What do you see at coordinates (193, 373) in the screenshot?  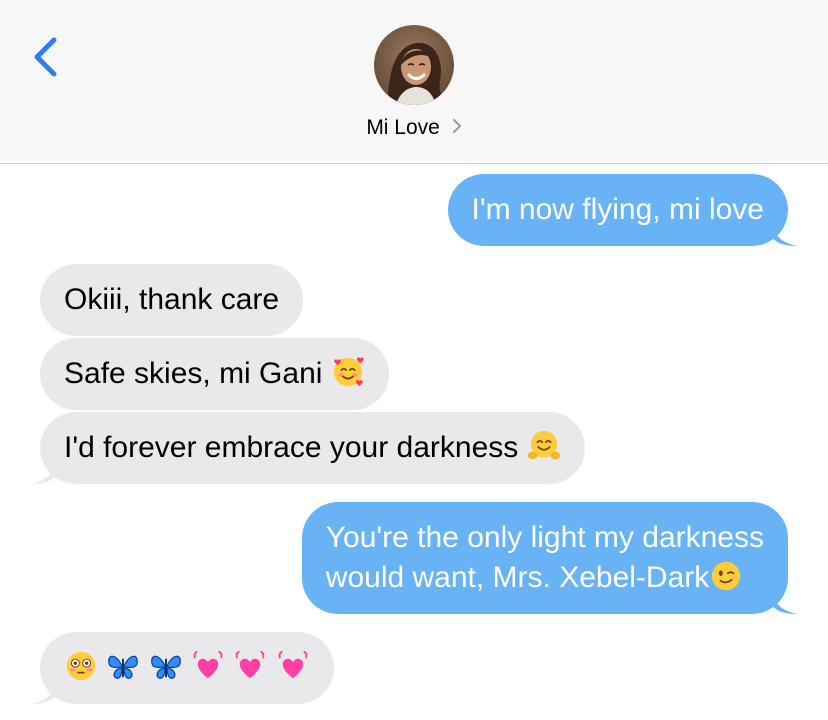 I see `message-text: Safe skies, mi Gani` at bounding box center [193, 373].